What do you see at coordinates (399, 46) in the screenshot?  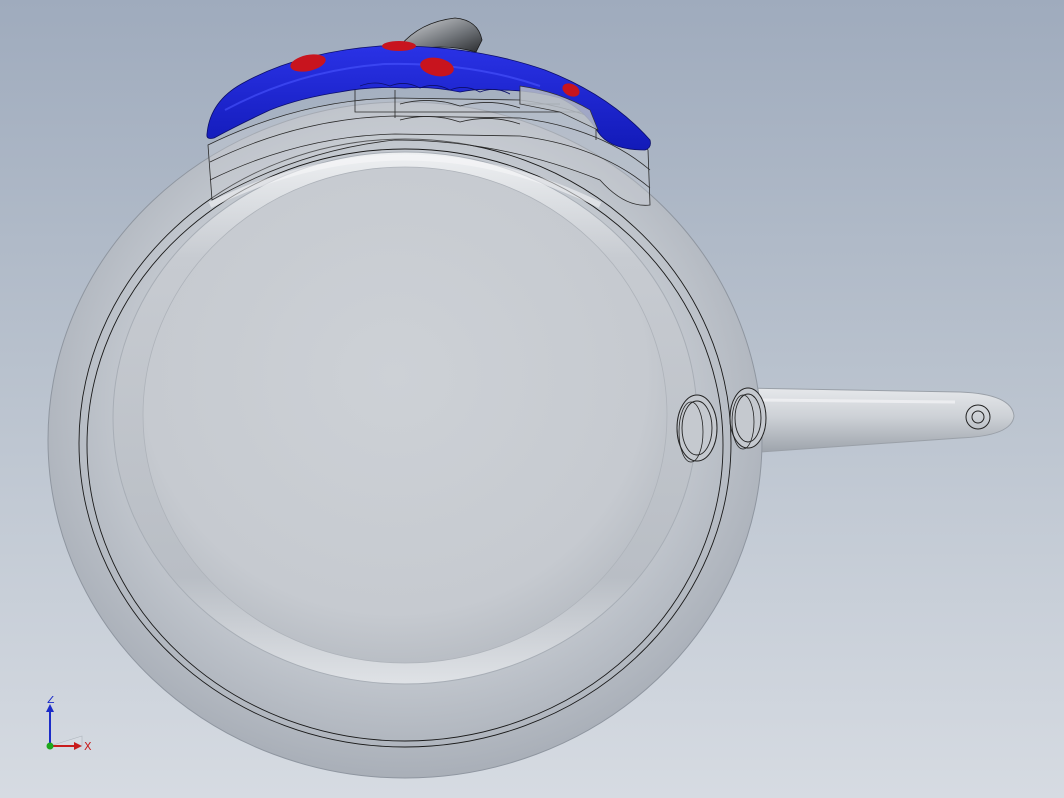 I see `grip-dot` at bounding box center [399, 46].